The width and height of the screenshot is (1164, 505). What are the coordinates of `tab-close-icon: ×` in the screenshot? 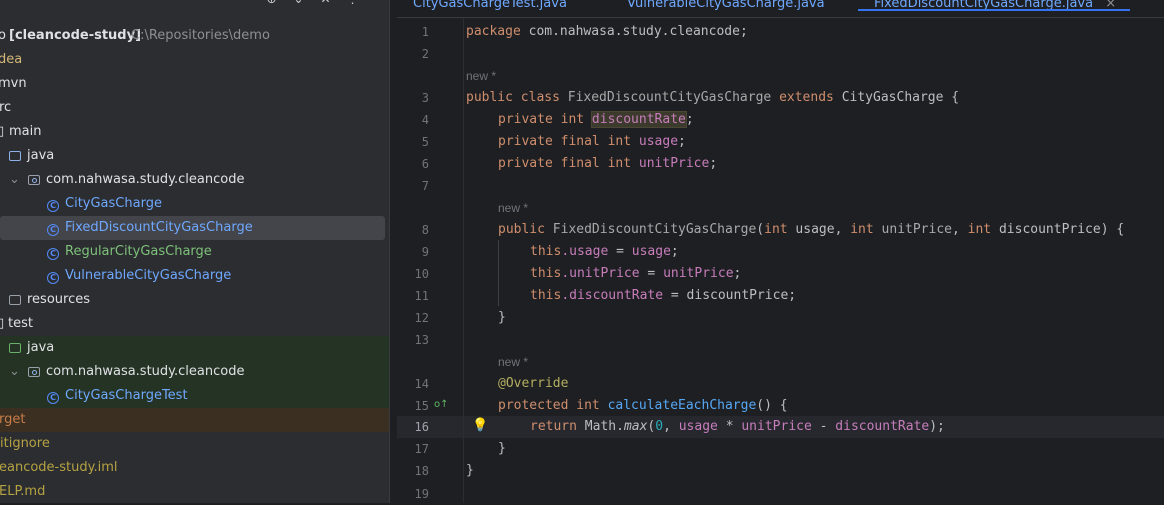 It's located at (1110, 5).